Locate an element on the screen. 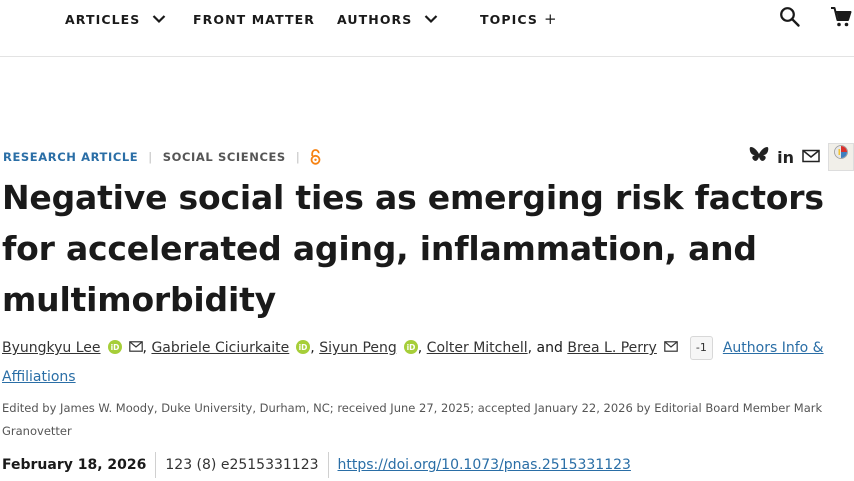  nav-topics-label: TOPICS is located at coordinates (509, 19).